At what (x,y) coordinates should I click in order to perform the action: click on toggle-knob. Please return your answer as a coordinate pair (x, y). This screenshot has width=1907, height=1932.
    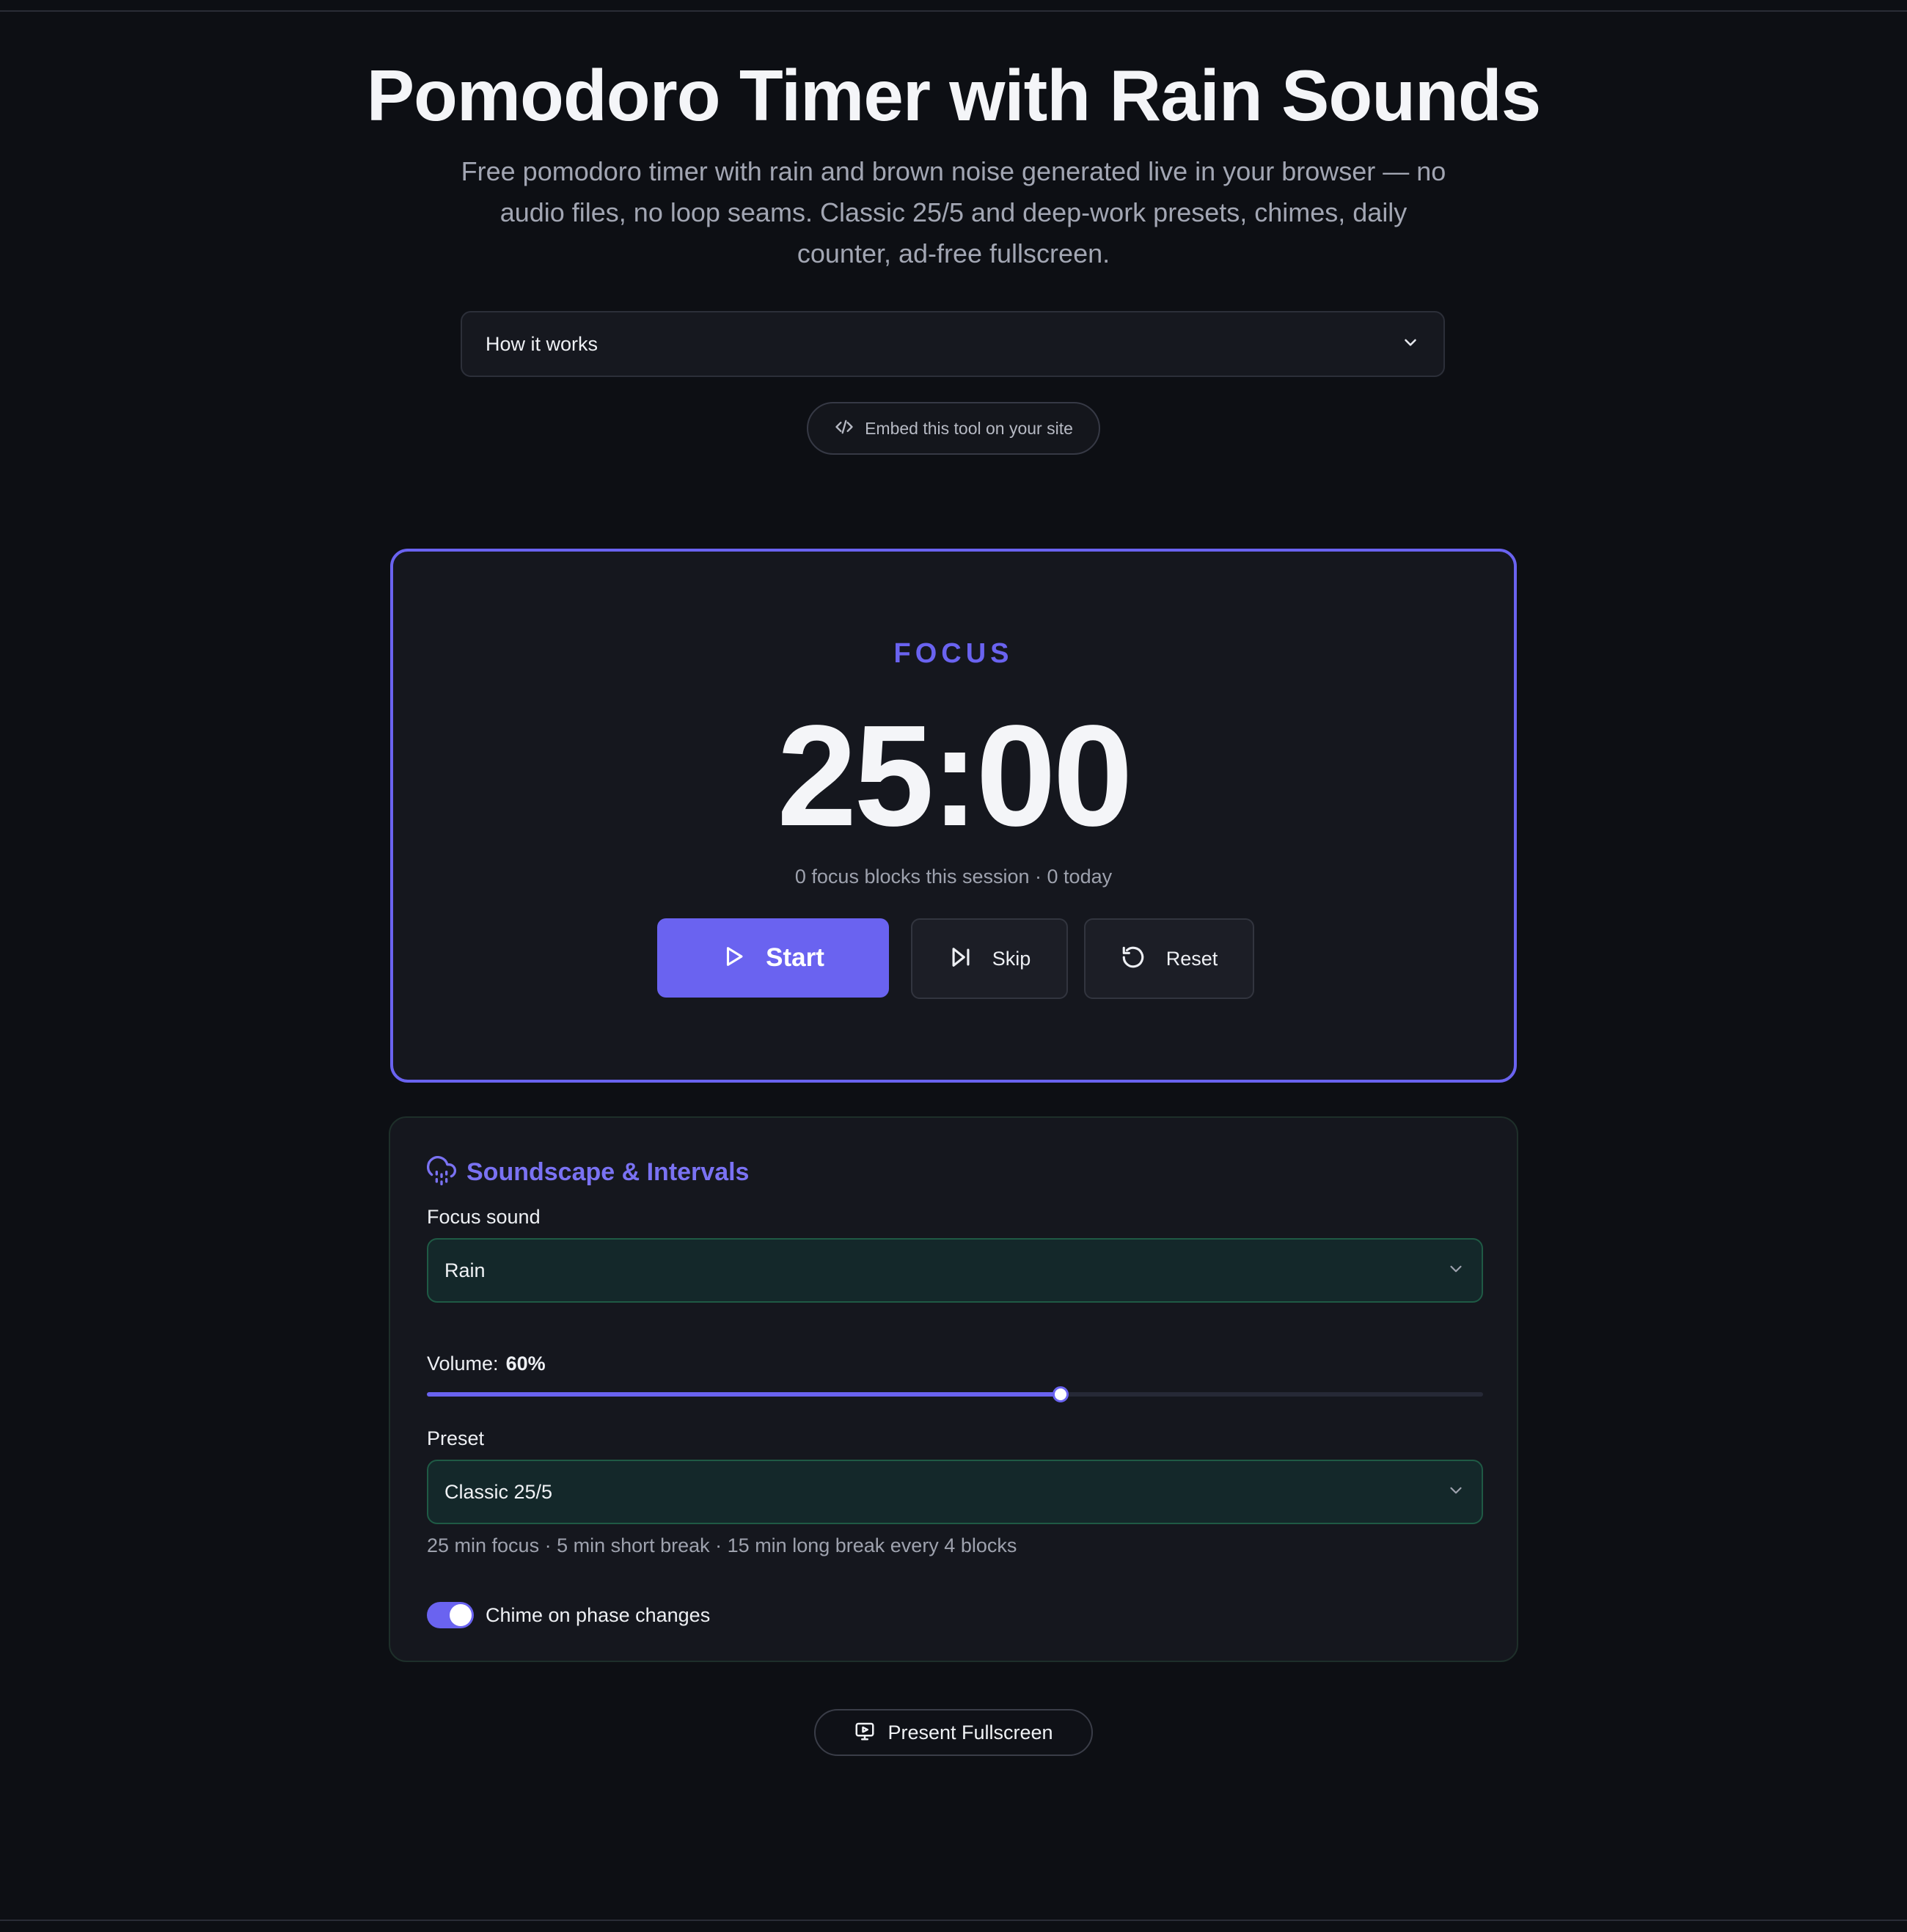
    Looking at the image, I should click on (461, 1615).